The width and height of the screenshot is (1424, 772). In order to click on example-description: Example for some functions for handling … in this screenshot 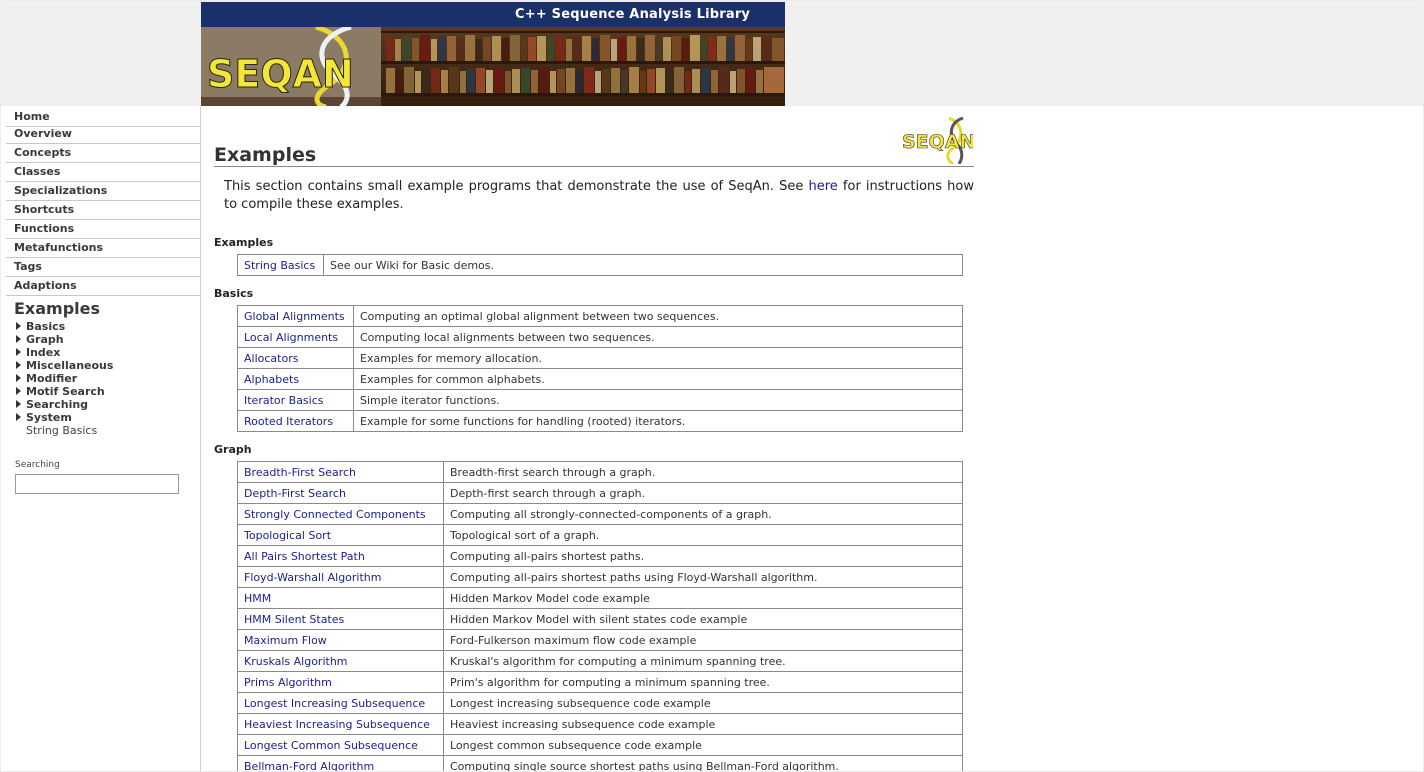, I will do `click(658, 421)`.